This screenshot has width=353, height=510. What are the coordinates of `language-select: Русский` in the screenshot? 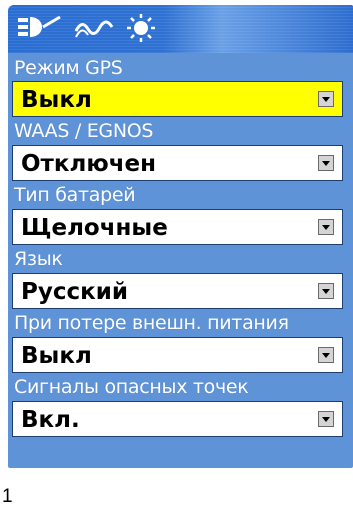 It's located at (177, 291).